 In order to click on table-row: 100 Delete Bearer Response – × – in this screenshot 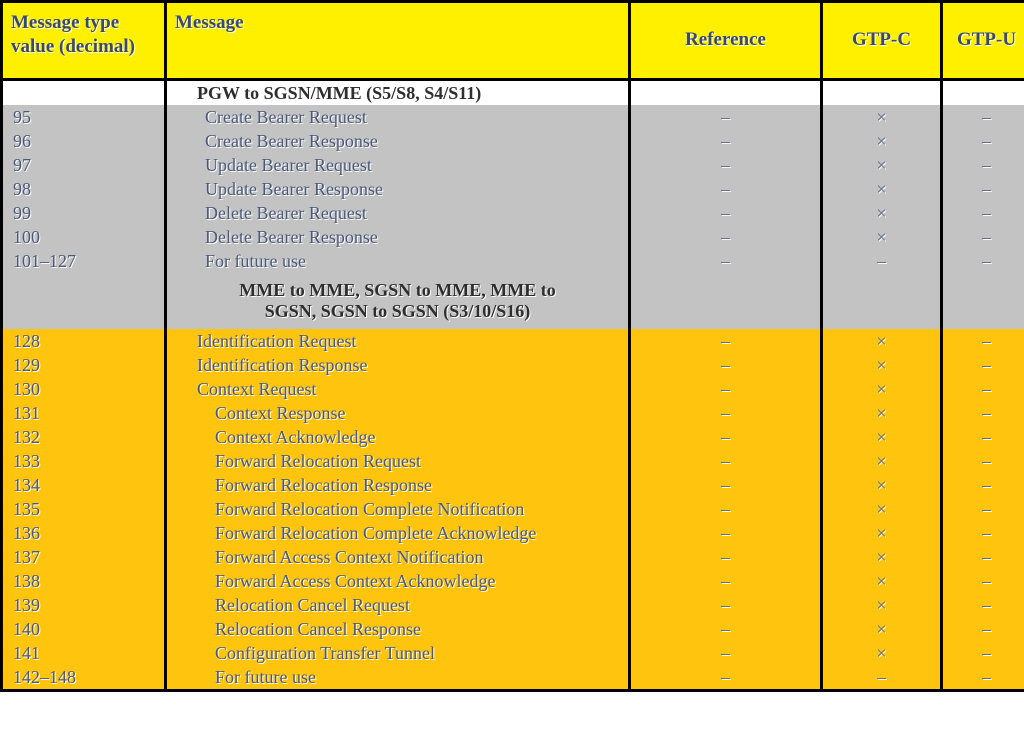, I will do `click(512, 237)`.